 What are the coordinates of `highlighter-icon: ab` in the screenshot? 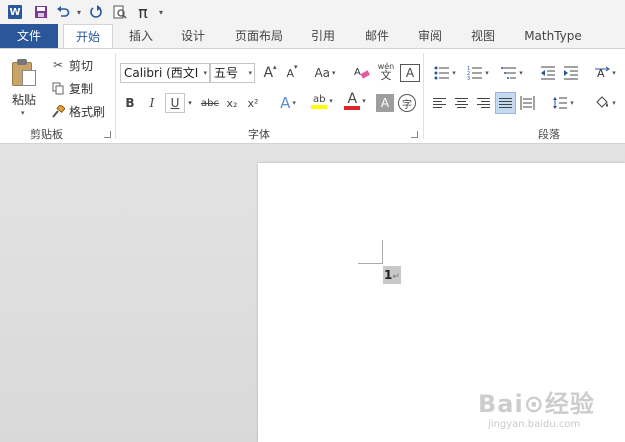 It's located at (319, 101).